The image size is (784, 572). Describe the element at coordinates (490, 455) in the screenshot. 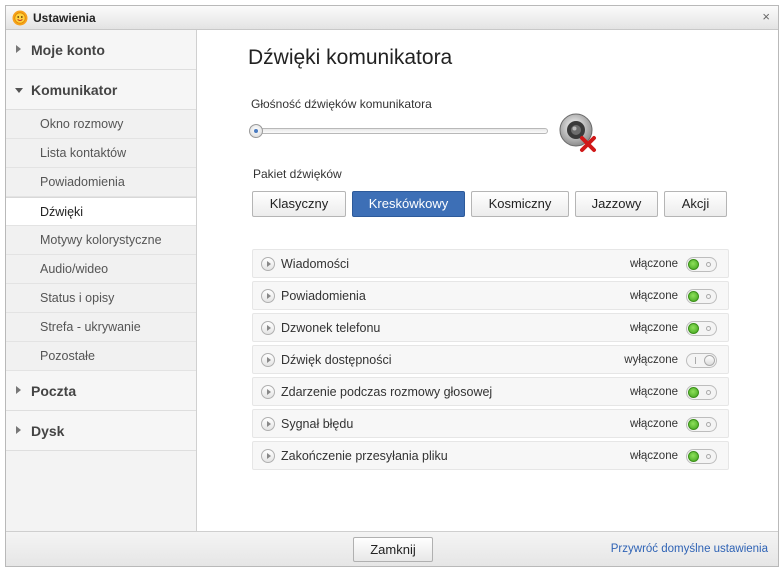

I see `sound-row-przesylanie-pliku: Zakończenie przesyłania pliku włączone` at that location.